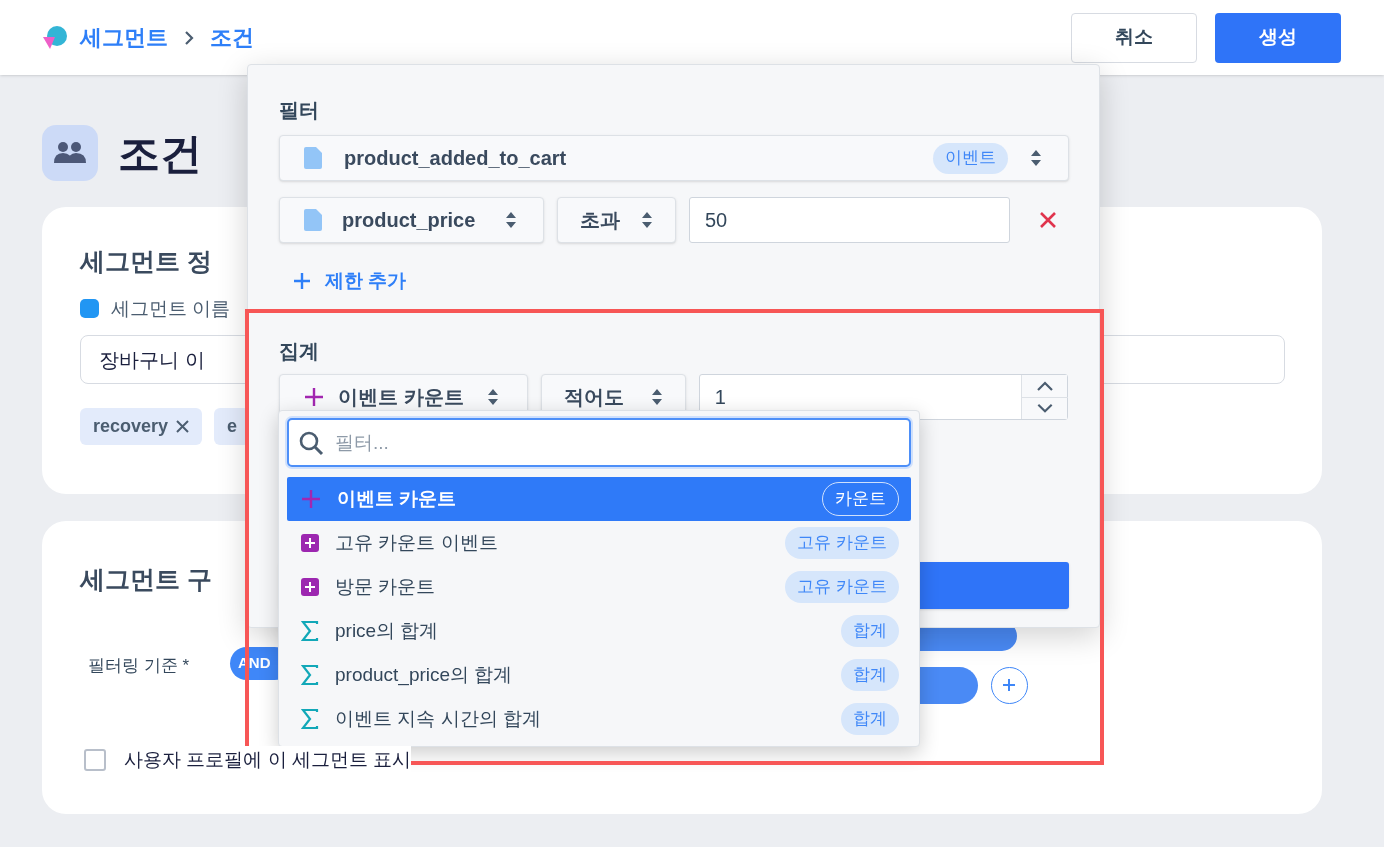  Describe the element at coordinates (232, 37) in the screenshot. I see `breadcrumb-link: 조건` at that location.